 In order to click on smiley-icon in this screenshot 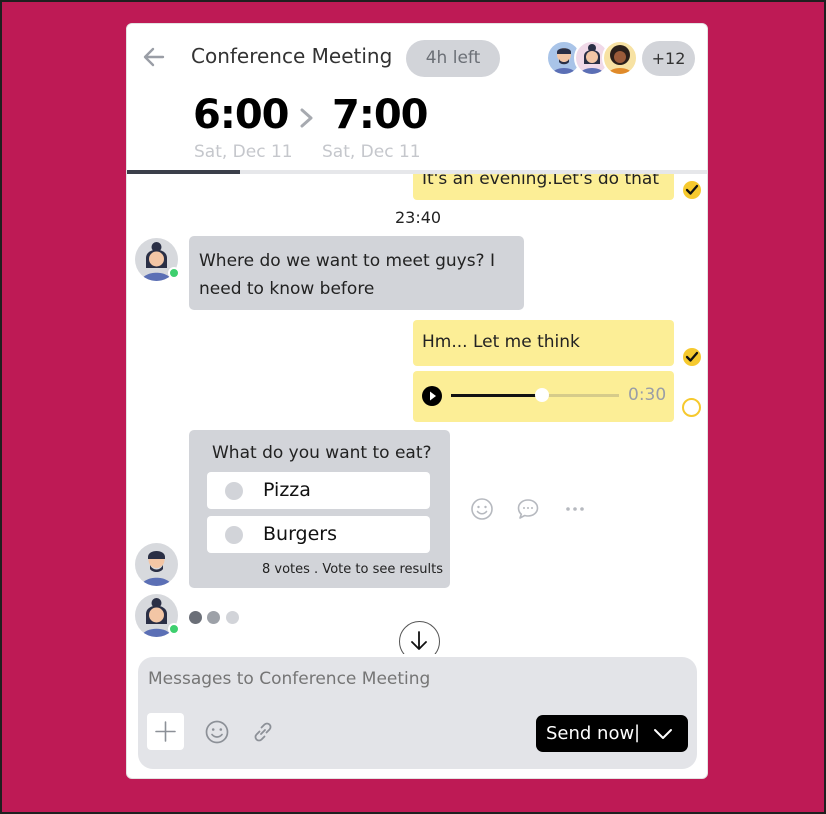, I will do `click(482, 509)`.